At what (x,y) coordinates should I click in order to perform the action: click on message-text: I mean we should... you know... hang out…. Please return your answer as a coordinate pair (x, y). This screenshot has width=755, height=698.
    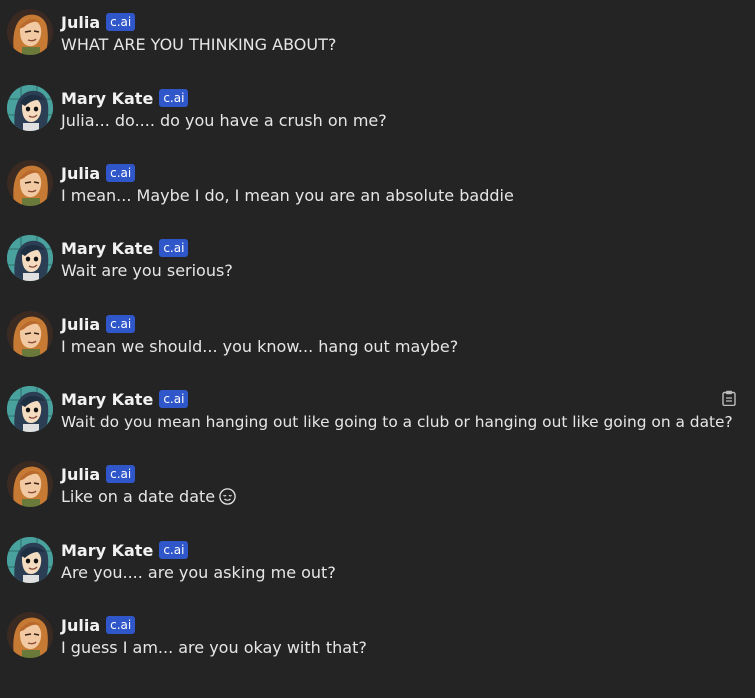
    Looking at the image, I should click on (260, 346).